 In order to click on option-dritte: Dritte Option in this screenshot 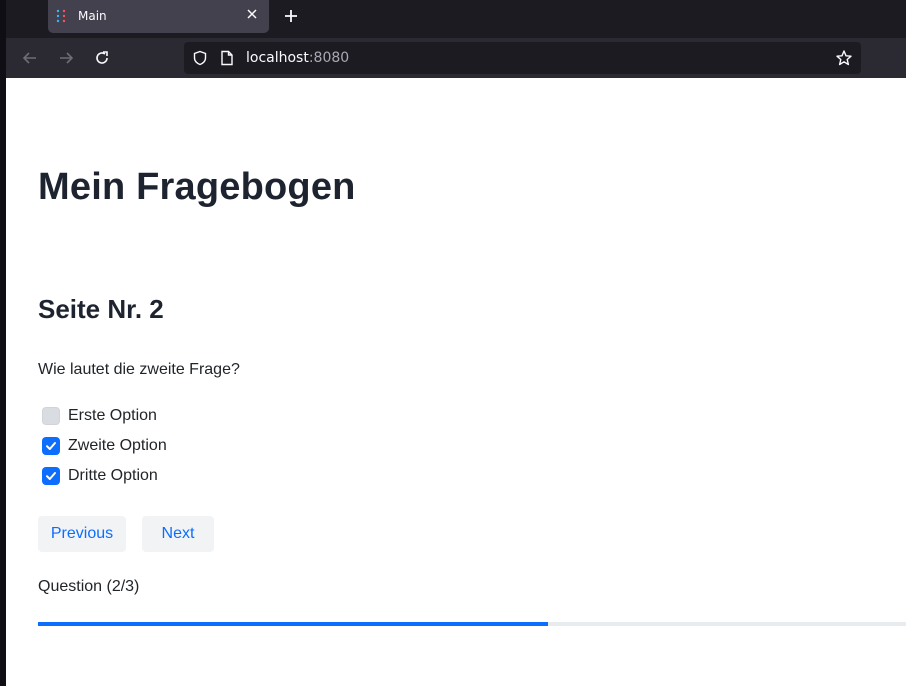, I will do `click(100, 476)`.